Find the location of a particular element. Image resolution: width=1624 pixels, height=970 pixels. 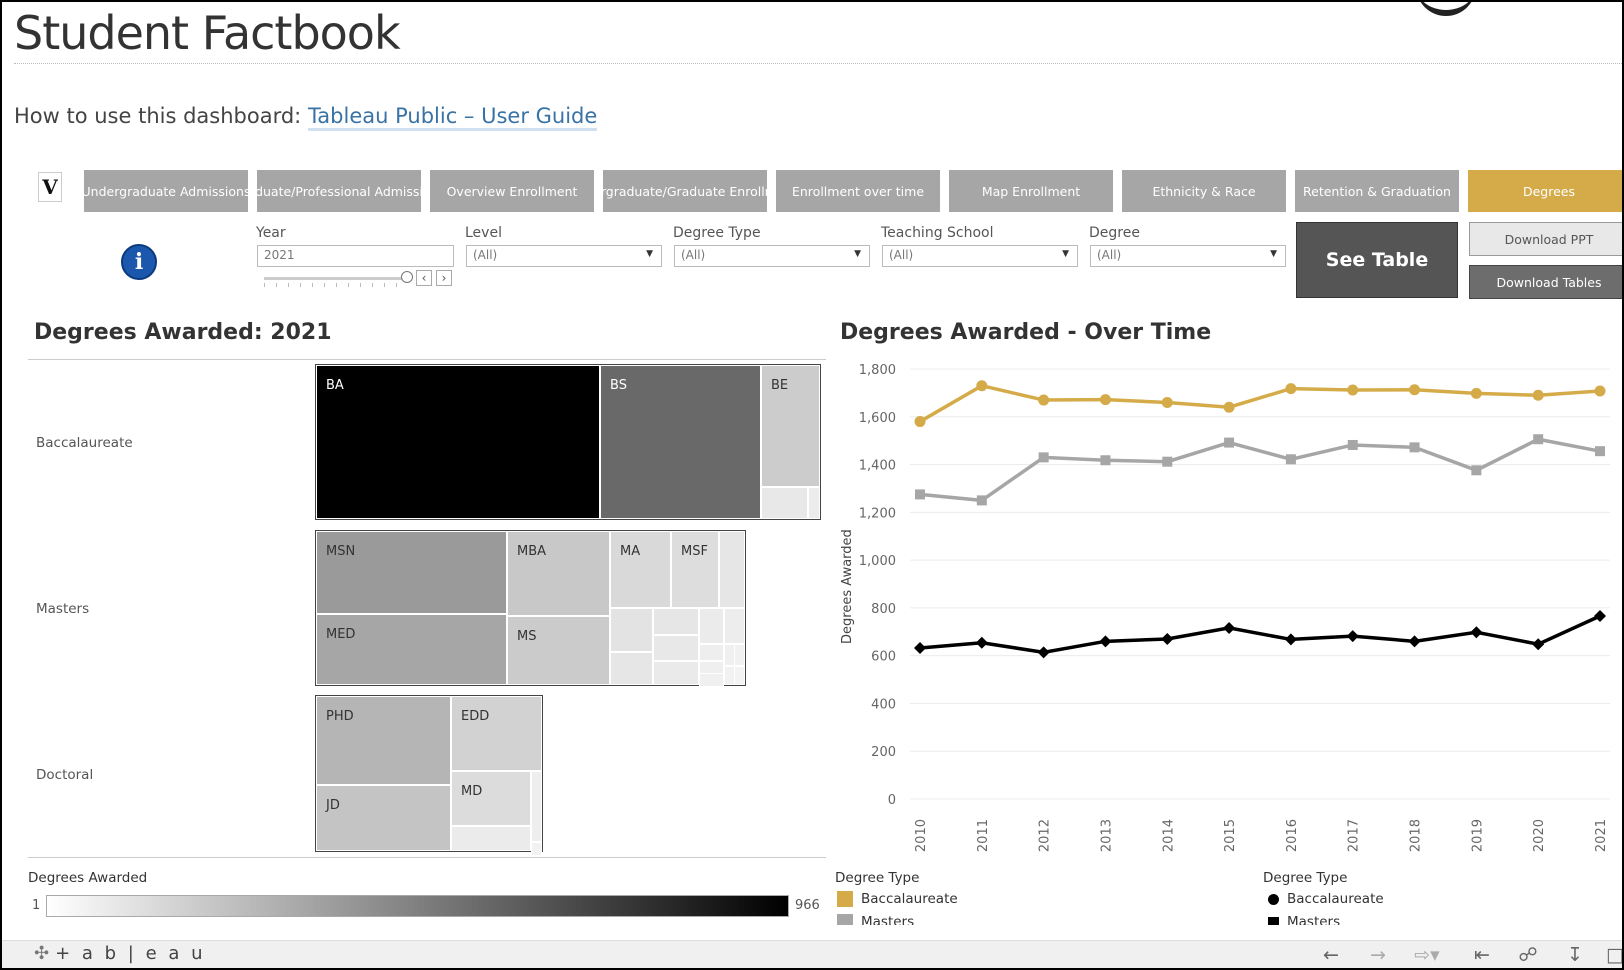

tableau-logo: ✣ + a b | e a u is located at coordinates (120, 953).